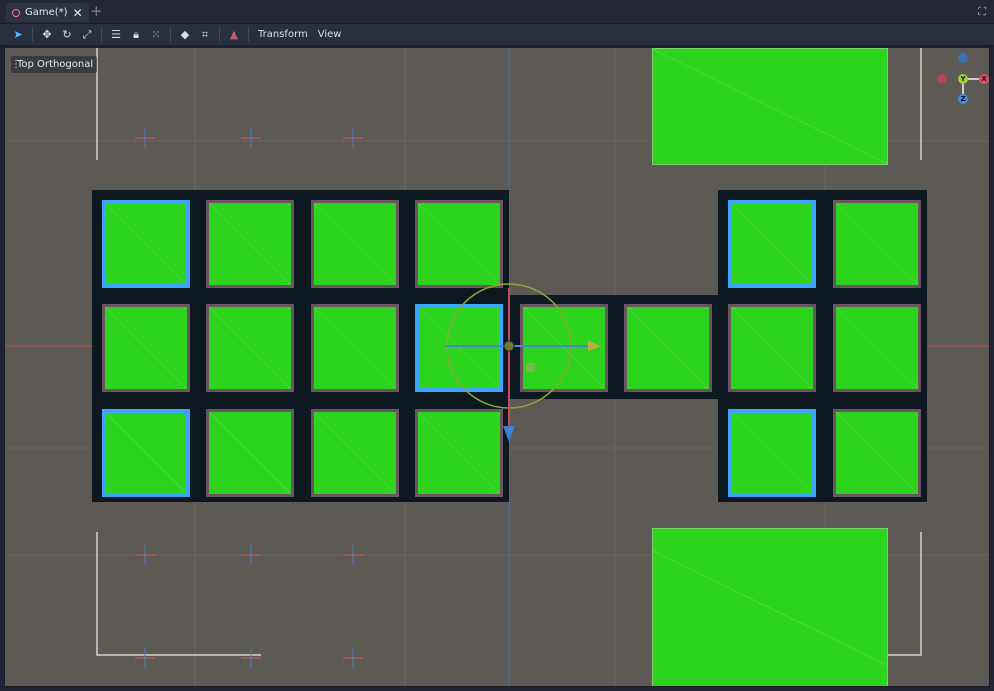  I want to click on x-axis-icon: X, so click(984, 79).